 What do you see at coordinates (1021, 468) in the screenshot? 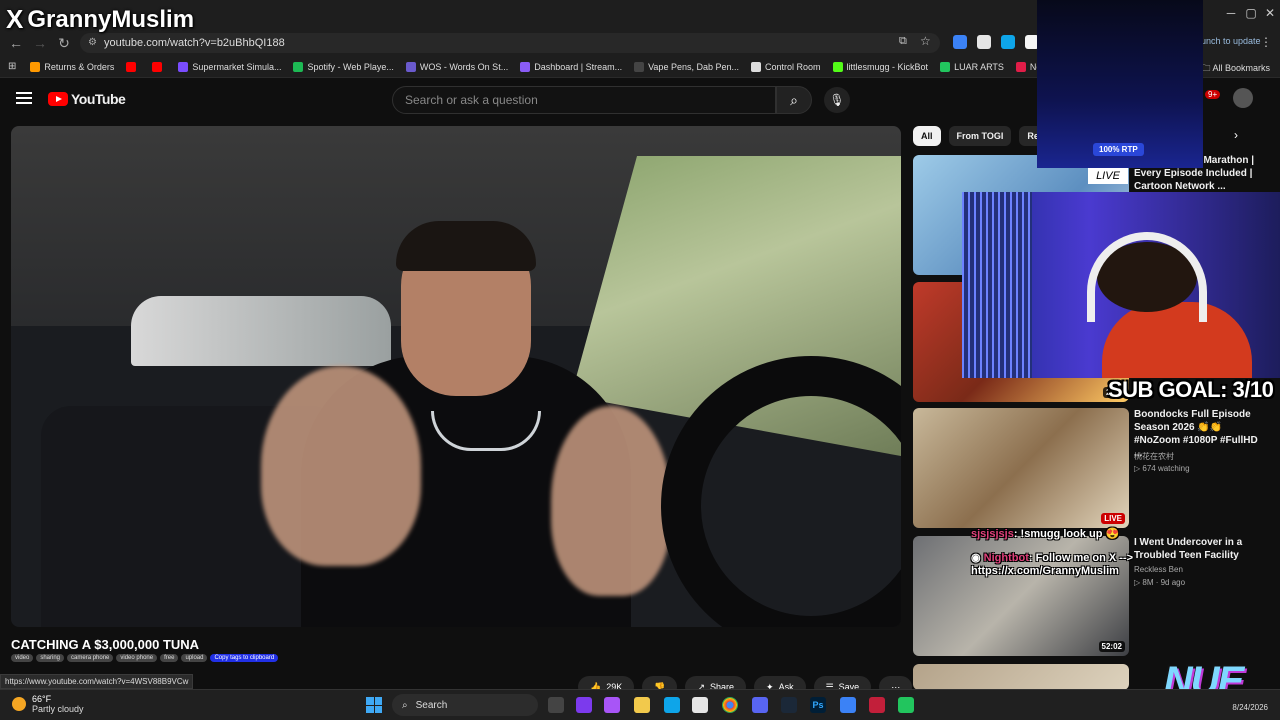
I see `sidebar-thumbnail: LIVE` at bounding box center [1021, 468].